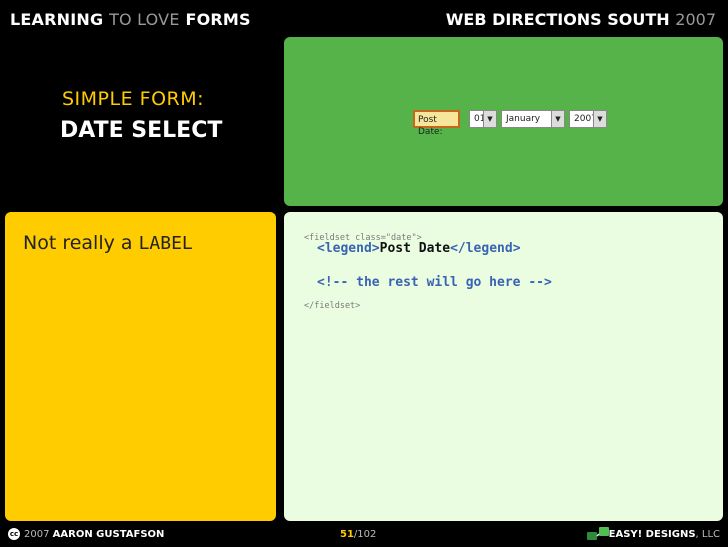 This screenshot has width=728, height=547. Describe the element at coordinates (598, 533) in the screenshot. I see `easy-designs-logo-icon` at that location.